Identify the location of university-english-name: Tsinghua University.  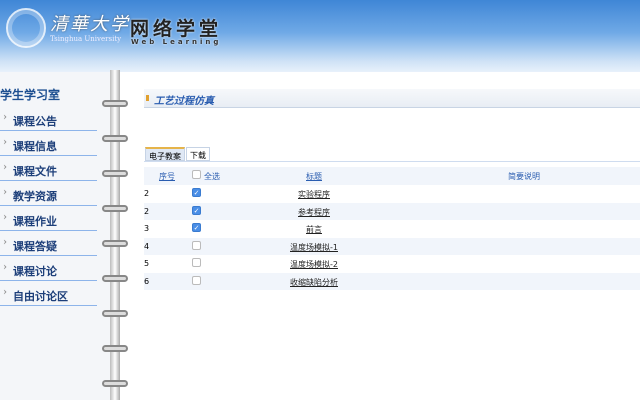
(86, 39).